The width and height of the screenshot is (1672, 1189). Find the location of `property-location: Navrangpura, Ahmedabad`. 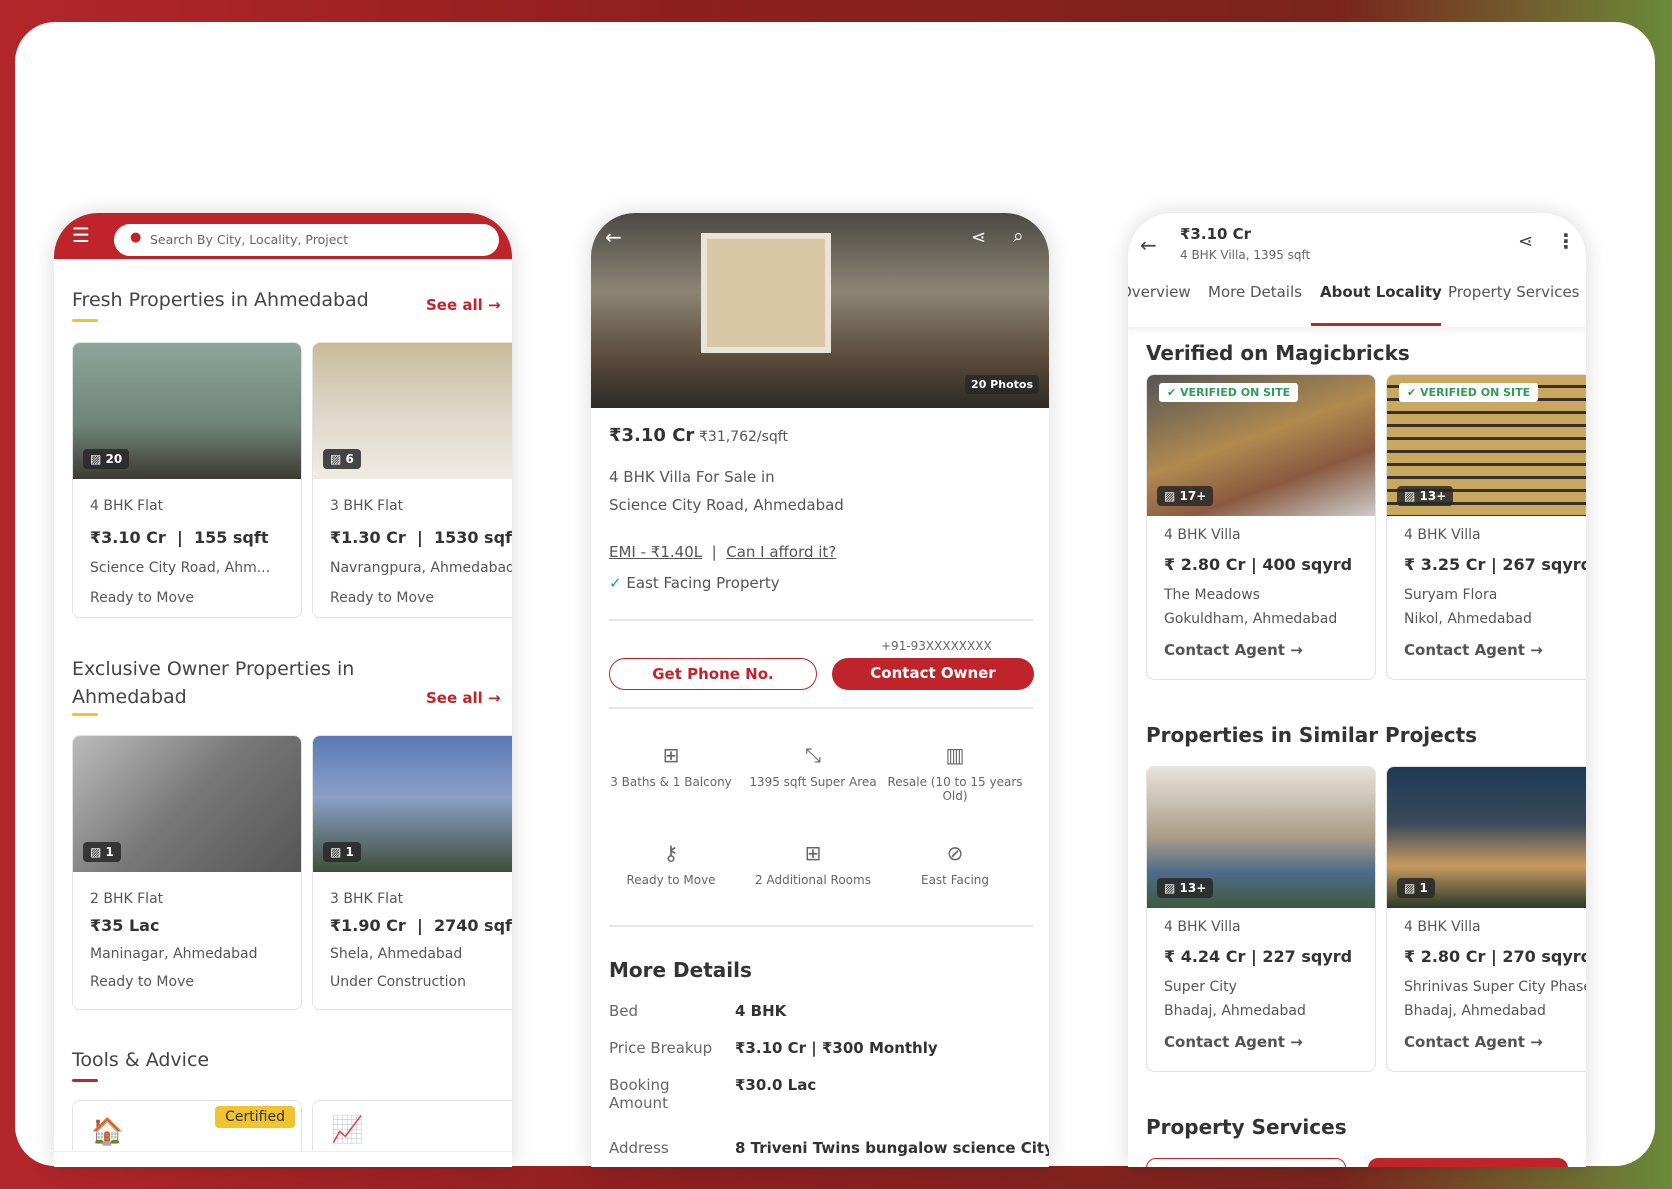

property-location: Navrangpura, Ahmedabad is located at coordinates (421, 568).